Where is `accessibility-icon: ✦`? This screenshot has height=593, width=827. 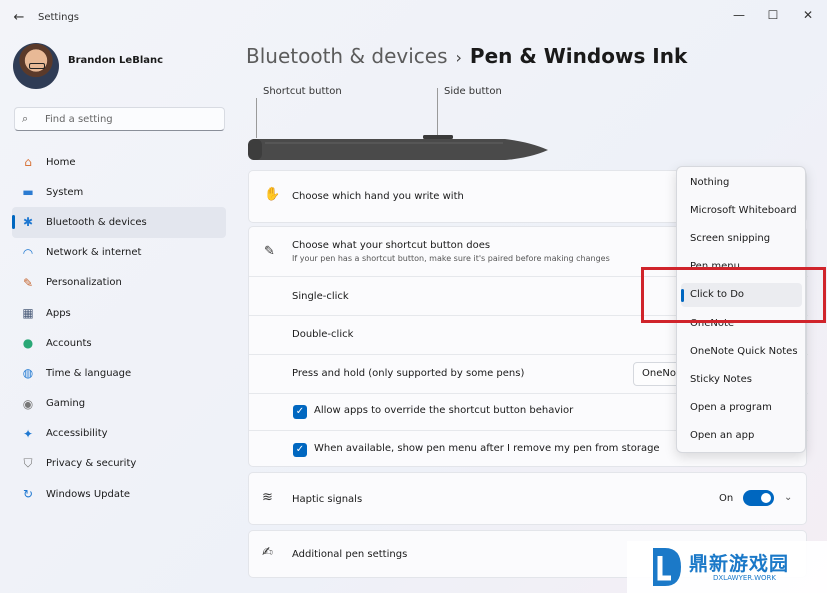
accessibility-icon: ✦ is located at coordinates (28, 433).